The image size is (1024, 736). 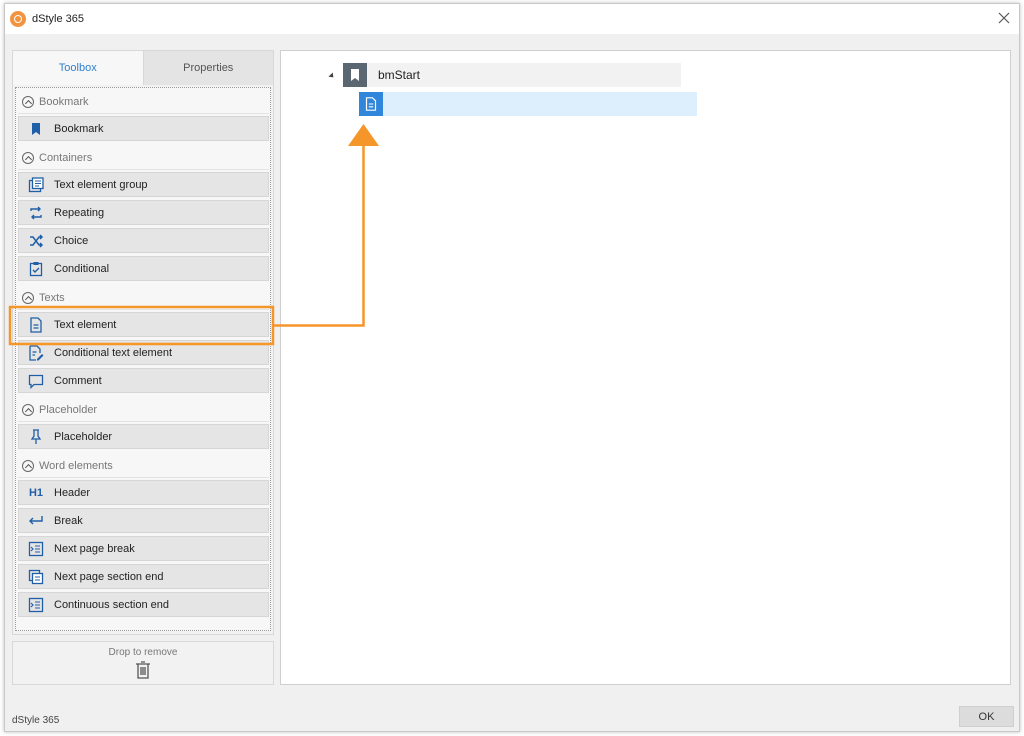 I want to click on panel-tabs: Toolbox Properties, so click(x=143, y=68).